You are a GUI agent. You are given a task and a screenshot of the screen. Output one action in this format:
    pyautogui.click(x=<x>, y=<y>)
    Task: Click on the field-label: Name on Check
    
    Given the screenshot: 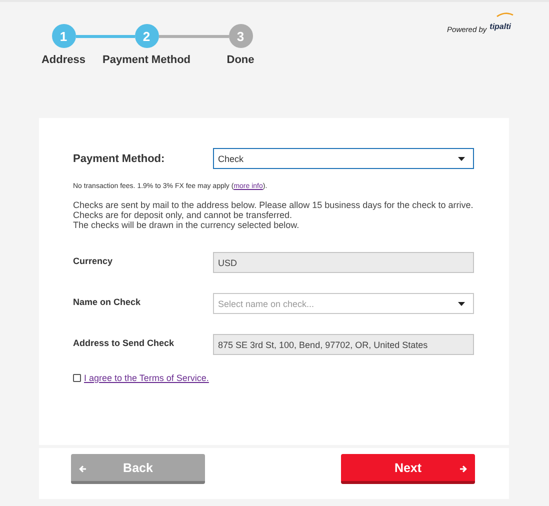 What is the action you would take?
    pyautogui.click(x=107, y=301)
    